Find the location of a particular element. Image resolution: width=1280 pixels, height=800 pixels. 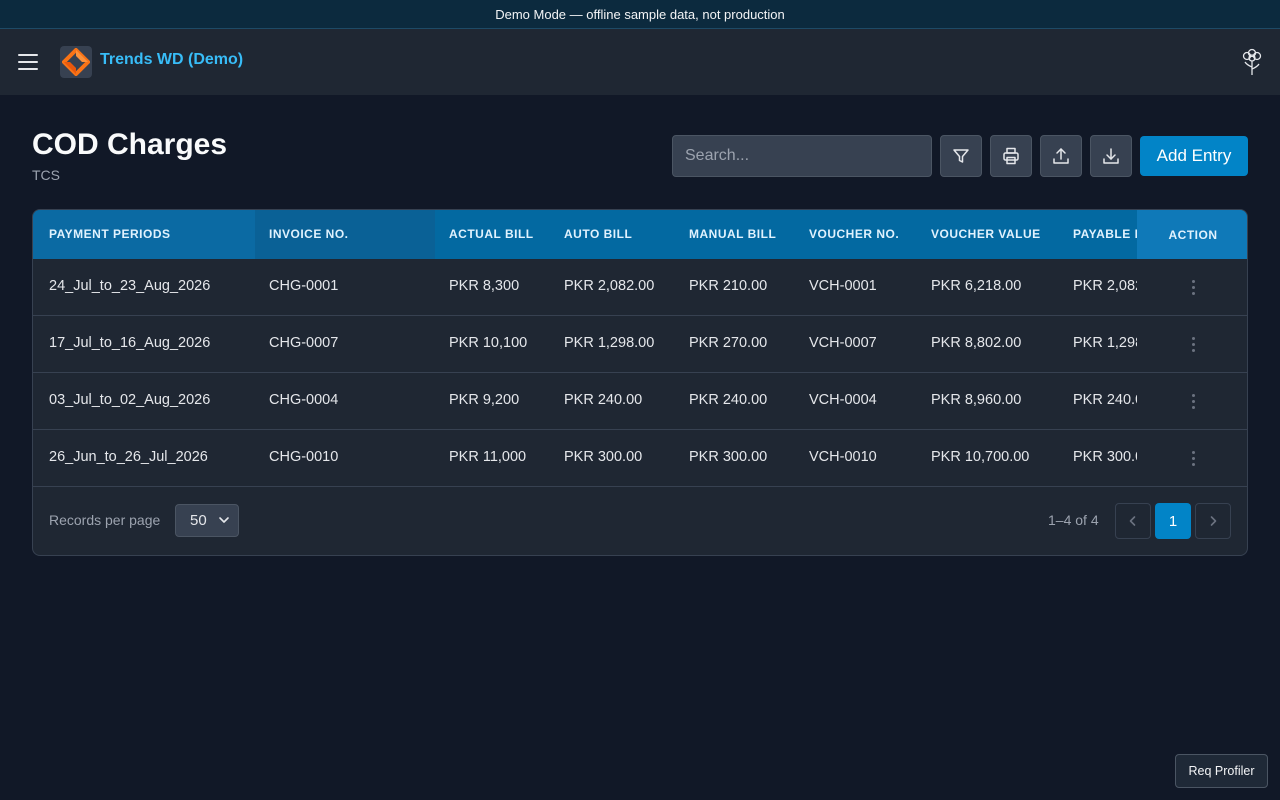

filter-icon is located at coordinates (961, 156).